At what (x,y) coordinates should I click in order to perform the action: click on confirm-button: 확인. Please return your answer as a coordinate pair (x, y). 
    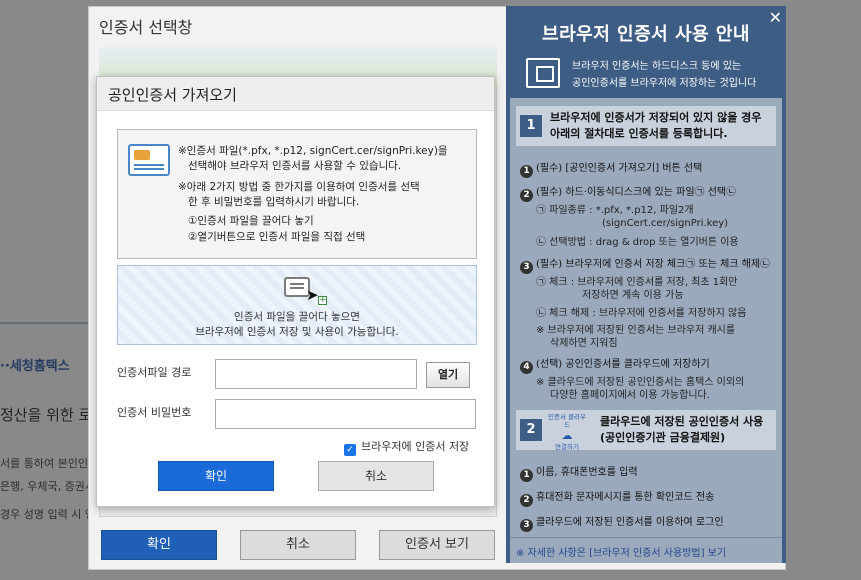
    Looking at the image, I should click on (216, 476).